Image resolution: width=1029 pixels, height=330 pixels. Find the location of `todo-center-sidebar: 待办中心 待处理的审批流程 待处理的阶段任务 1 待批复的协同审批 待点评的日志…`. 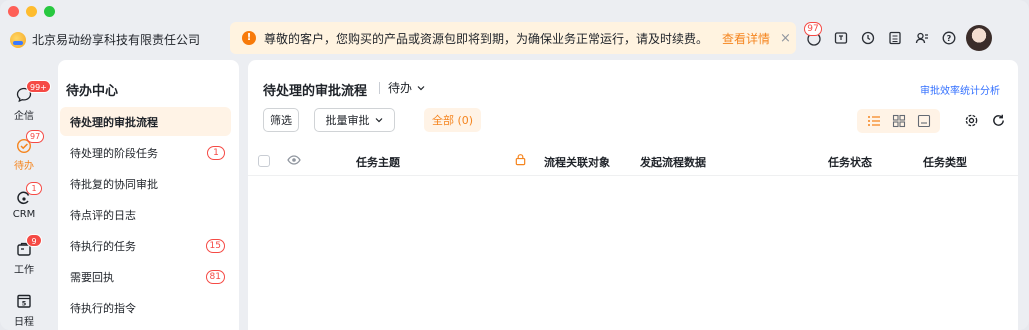

todo-center-sidebar: 待办中心 待处理的审批流程 待处理的阶段任务 1 待批复的协同审批 待点评的日志… is located at coordinates (148, 195).